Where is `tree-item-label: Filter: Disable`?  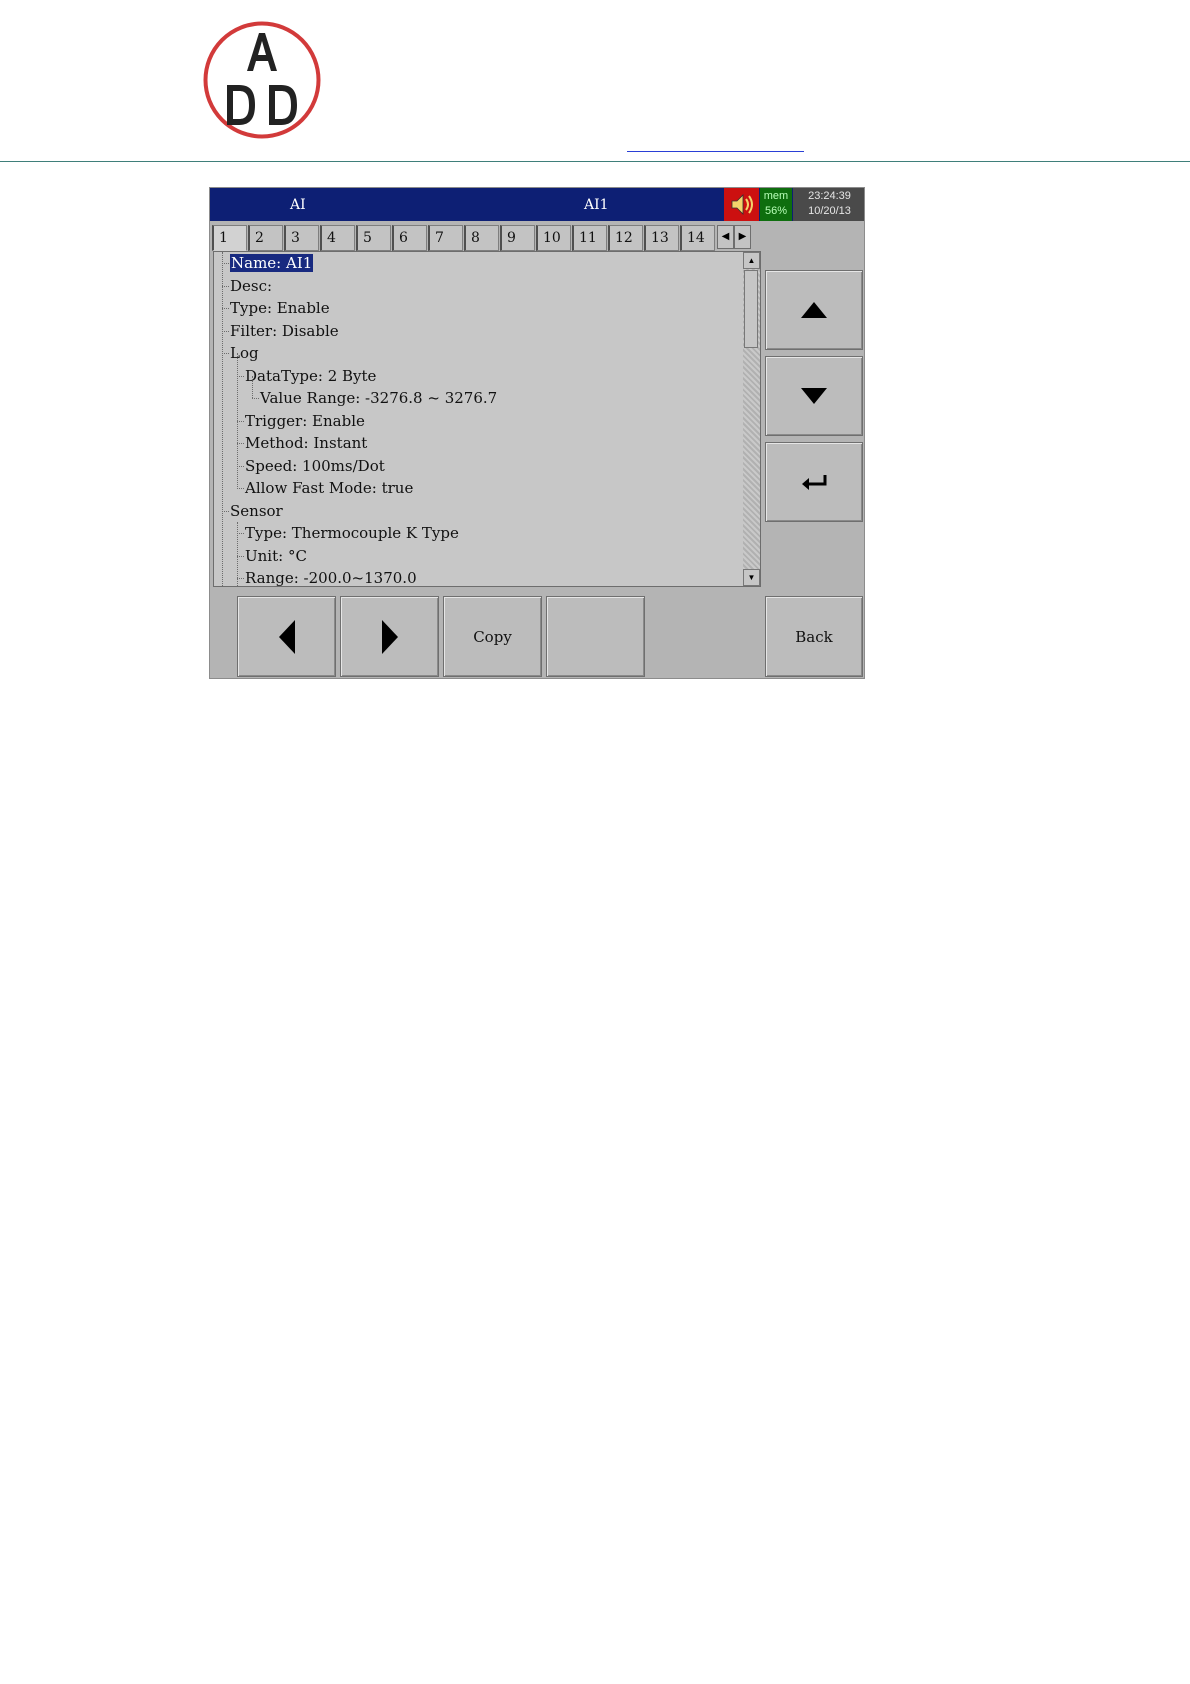
tree-item-label: Filter: Disable is located at coordinates (284, 330).